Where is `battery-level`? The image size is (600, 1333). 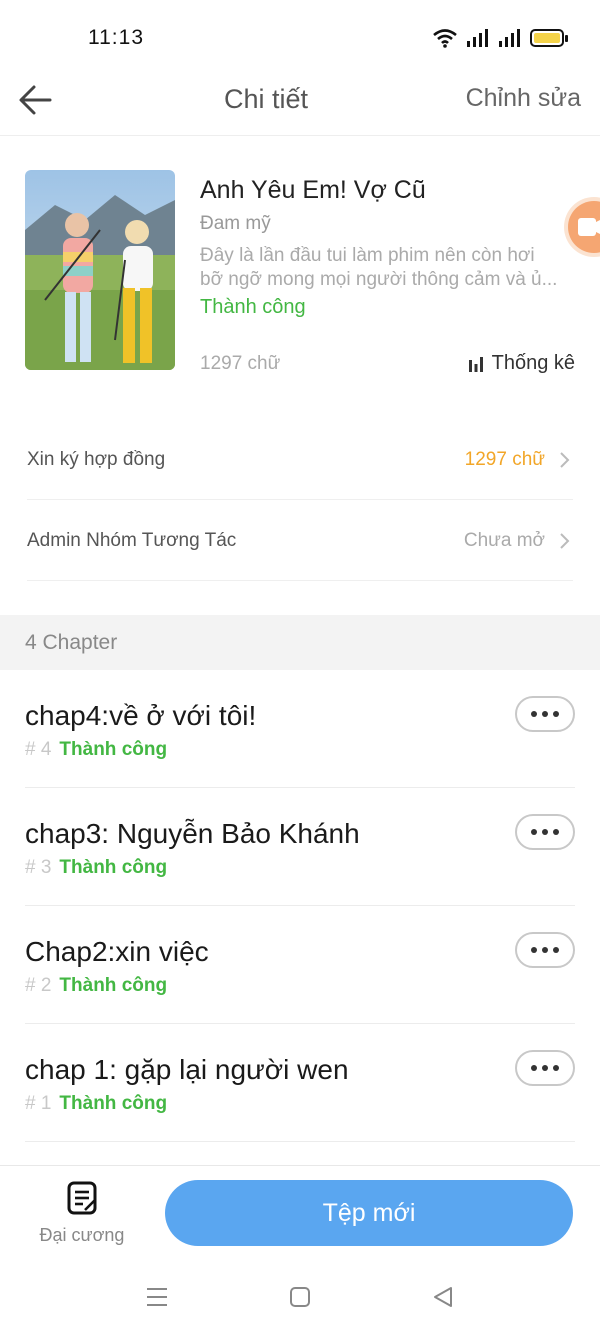
battery-level is located at coordinates (547, 38).